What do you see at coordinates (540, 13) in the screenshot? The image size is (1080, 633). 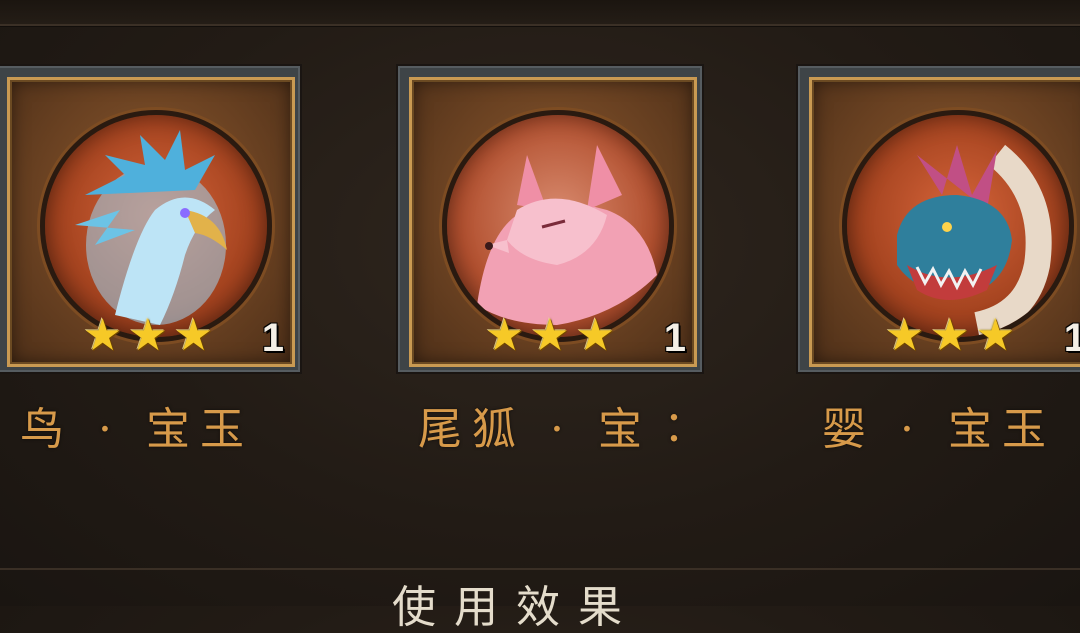 I see `top-panel-edge` at bounding box center [540, 13].